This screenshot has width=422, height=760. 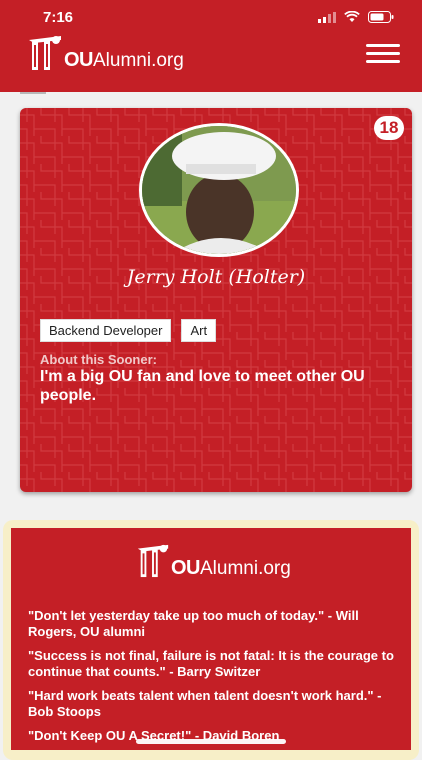 I want to click on battery-icon, so click(x=381, y=17).